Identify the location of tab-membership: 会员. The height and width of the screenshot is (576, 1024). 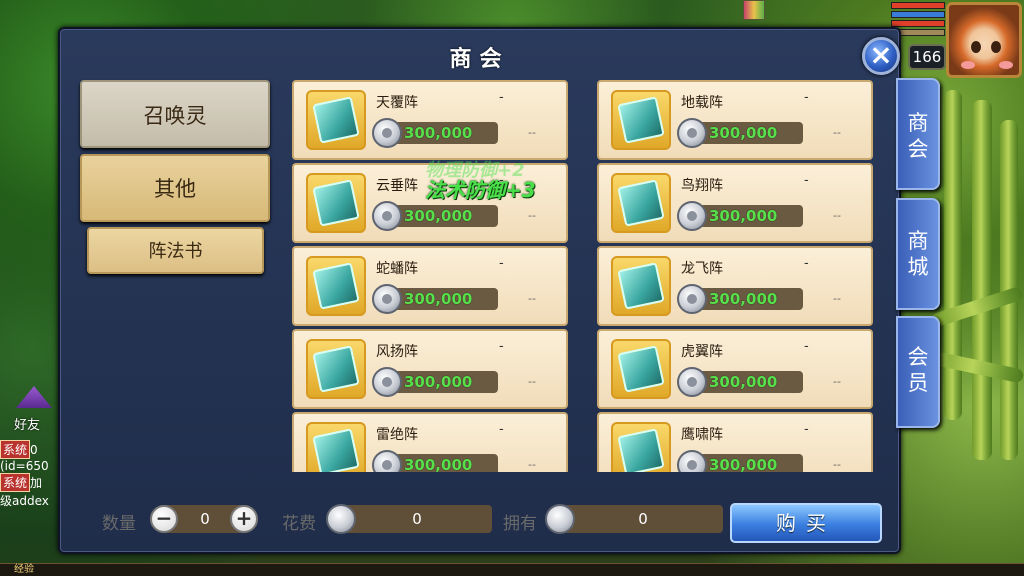
(918, 372).